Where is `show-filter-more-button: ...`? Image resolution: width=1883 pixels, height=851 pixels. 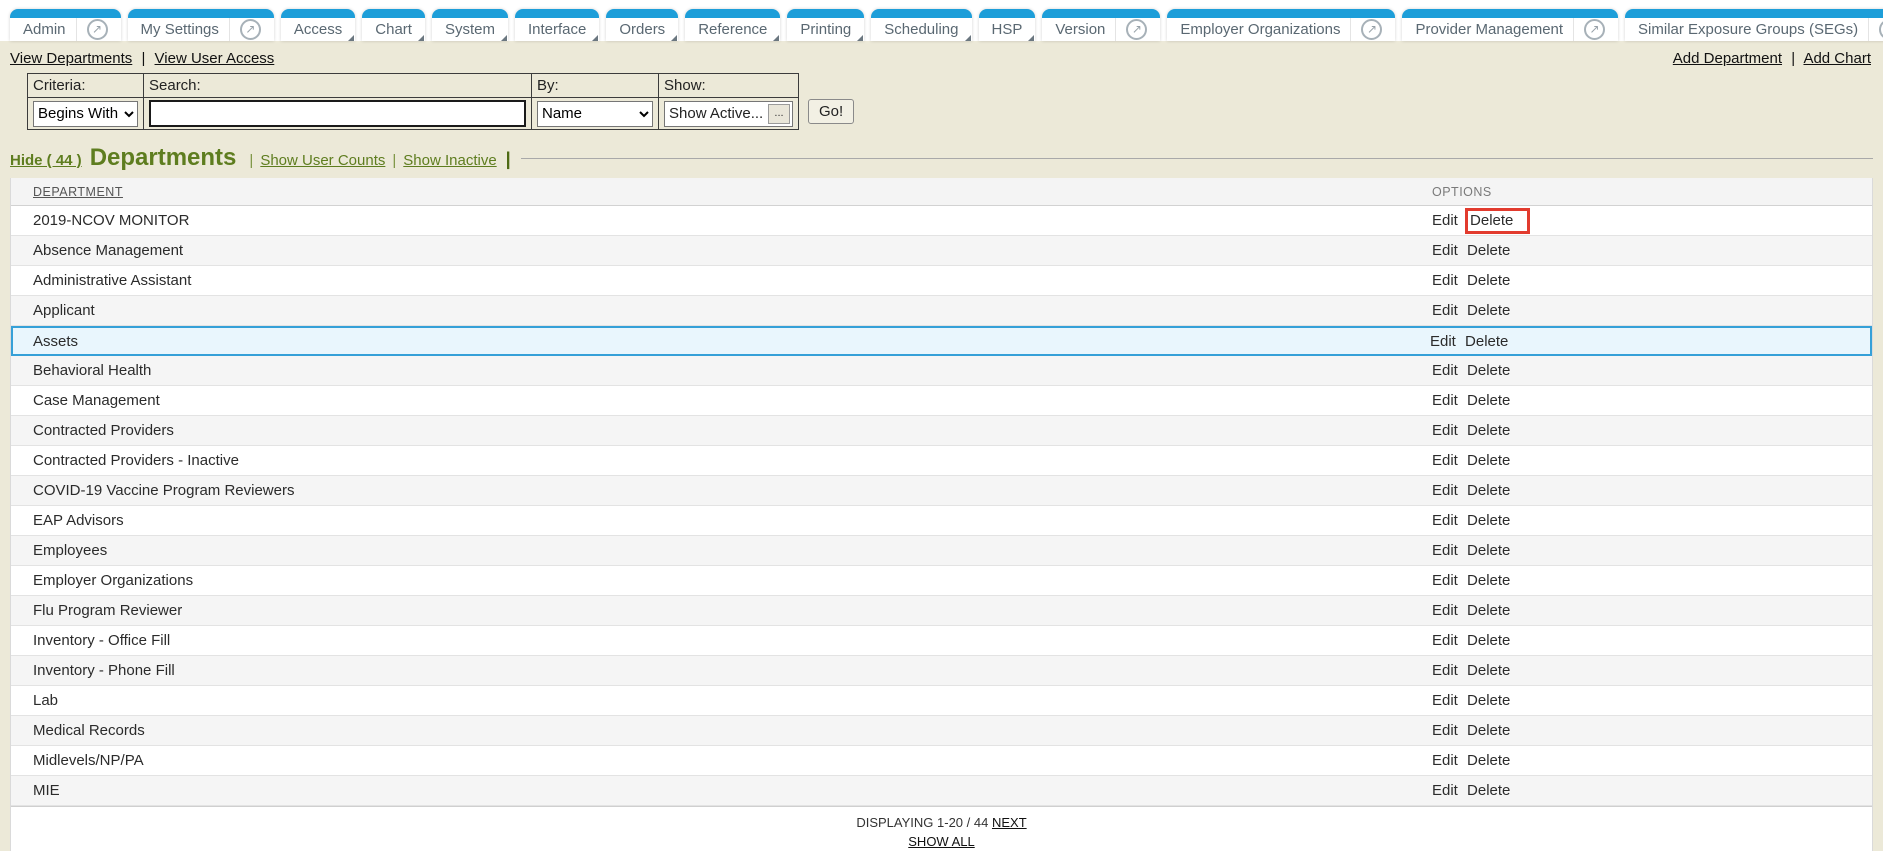 show-filter-more-button: ... is located at coordinates (779, 113).